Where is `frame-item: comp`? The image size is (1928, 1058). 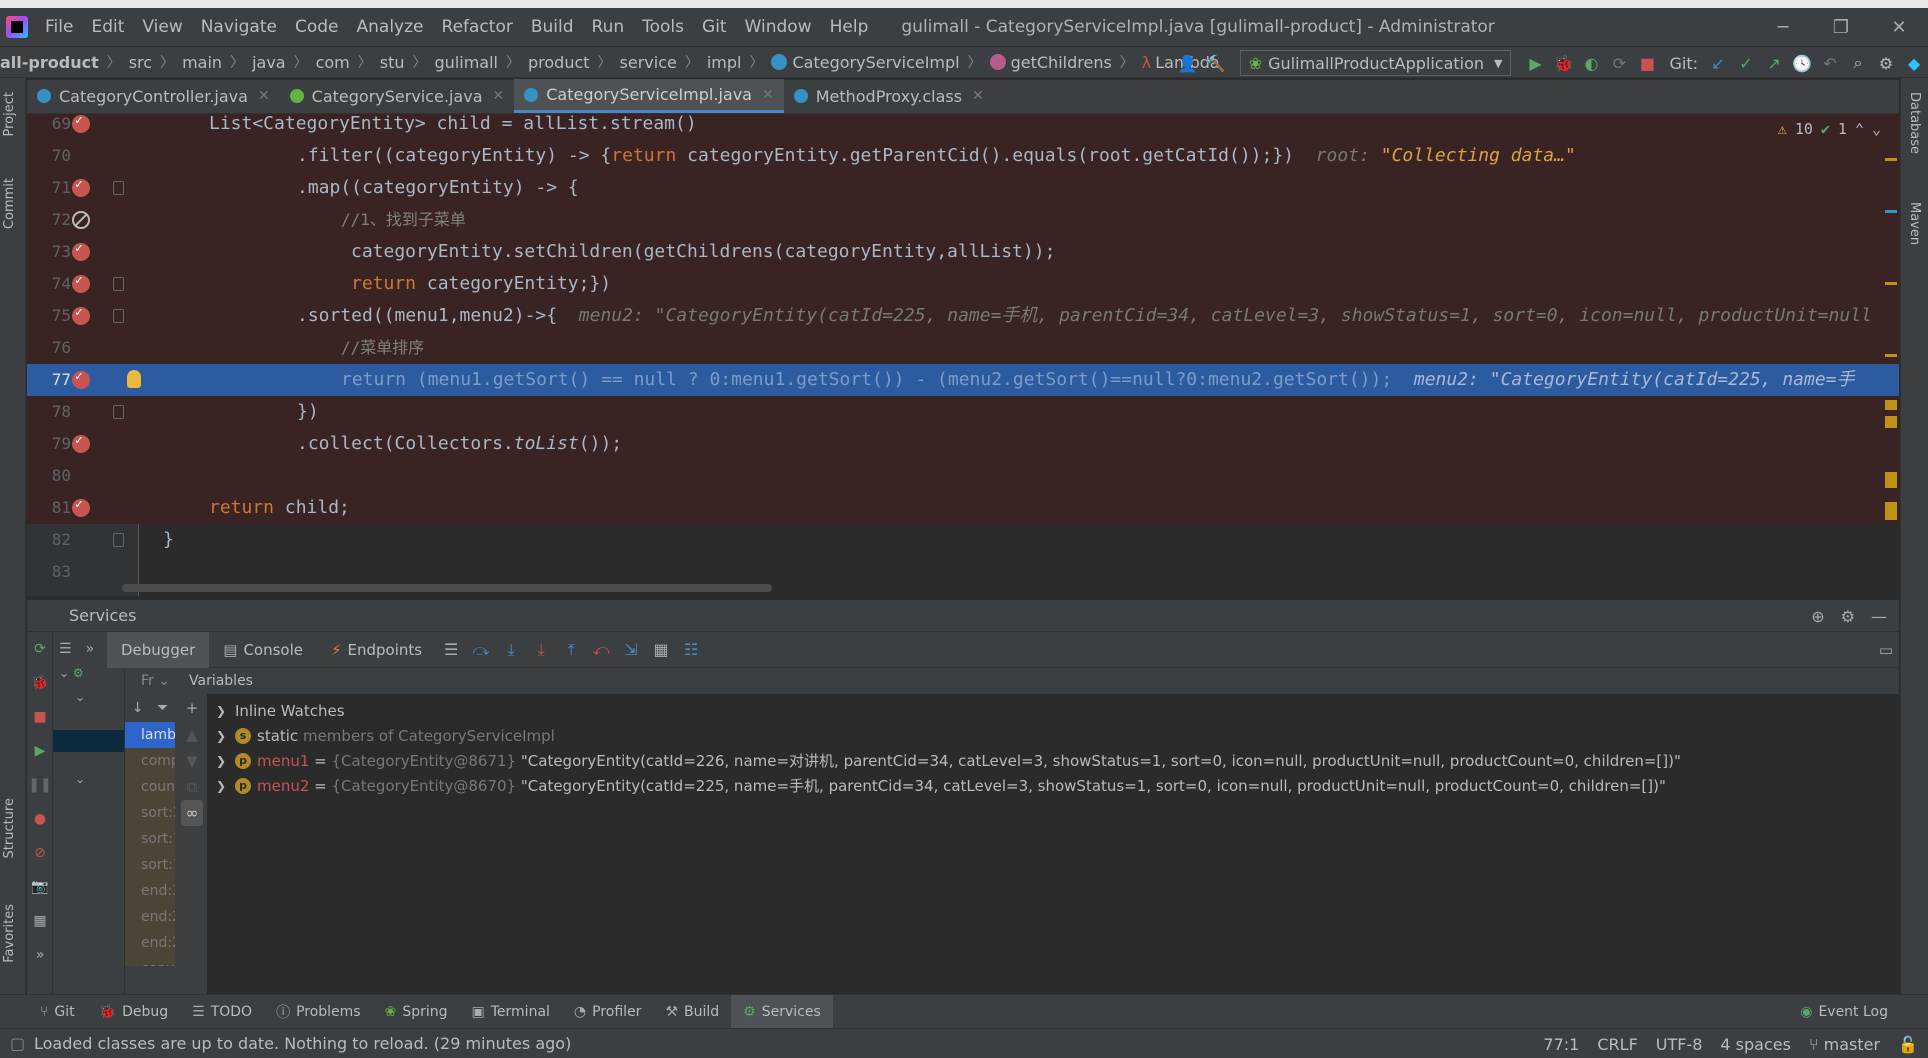
frame-item: comp is located at coordinates (150, 761).